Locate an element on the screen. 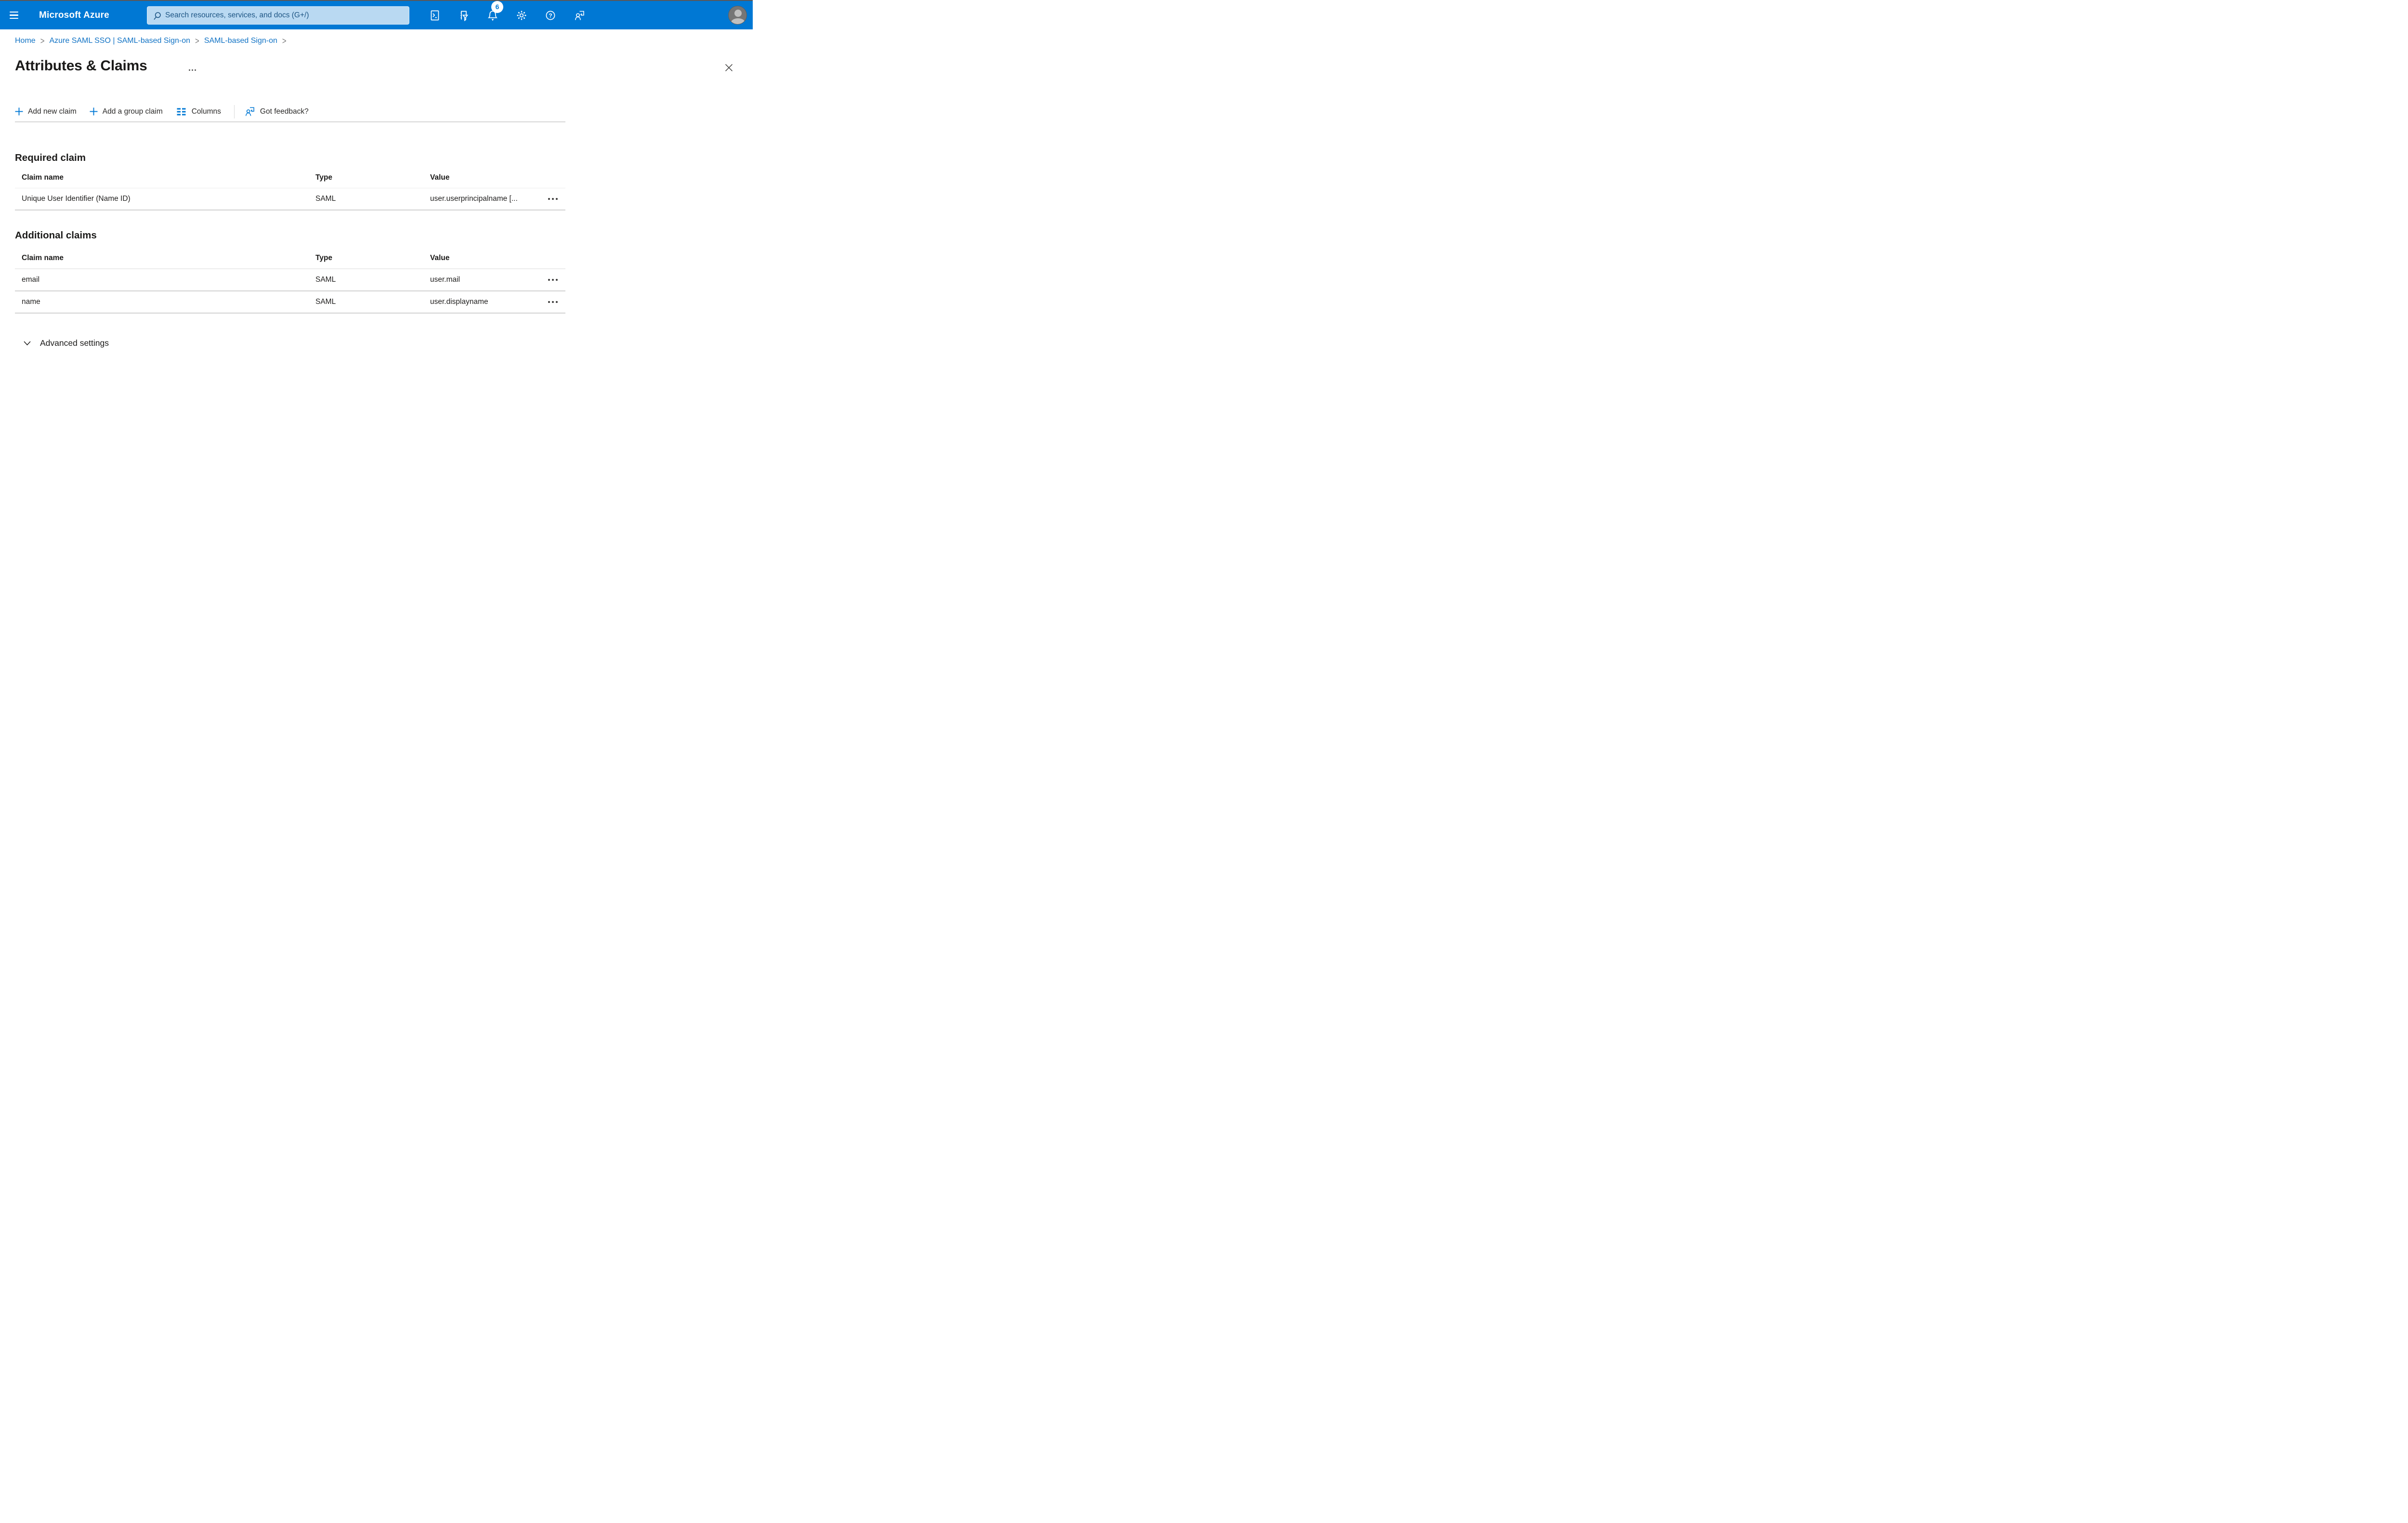 The height and width of the screenshot is (1523, 2408). avatar-silhouette-body is located at coordinates (738, 21).